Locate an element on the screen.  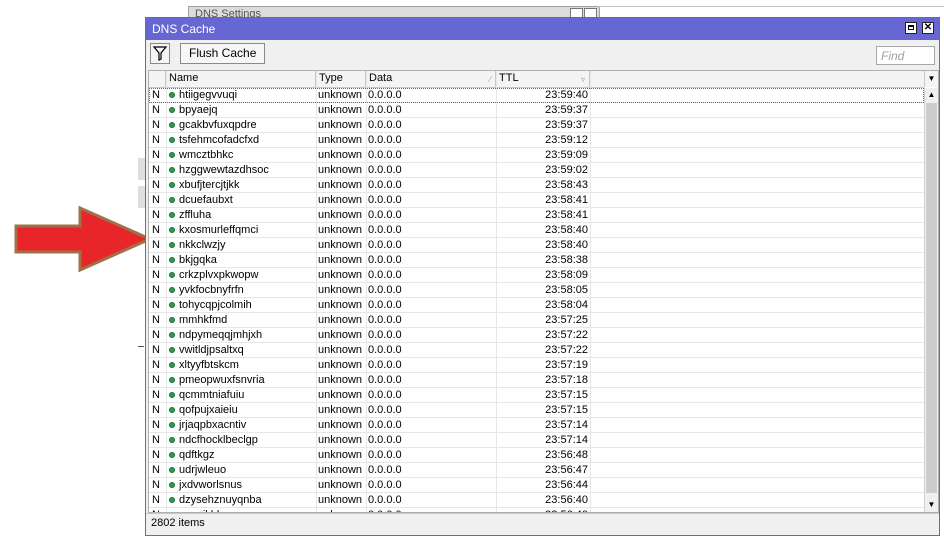
table-row: Nndpymeqqjmhjxh unknown 0.0.0.0 23:57:22 is located at coordinates (536, 335).